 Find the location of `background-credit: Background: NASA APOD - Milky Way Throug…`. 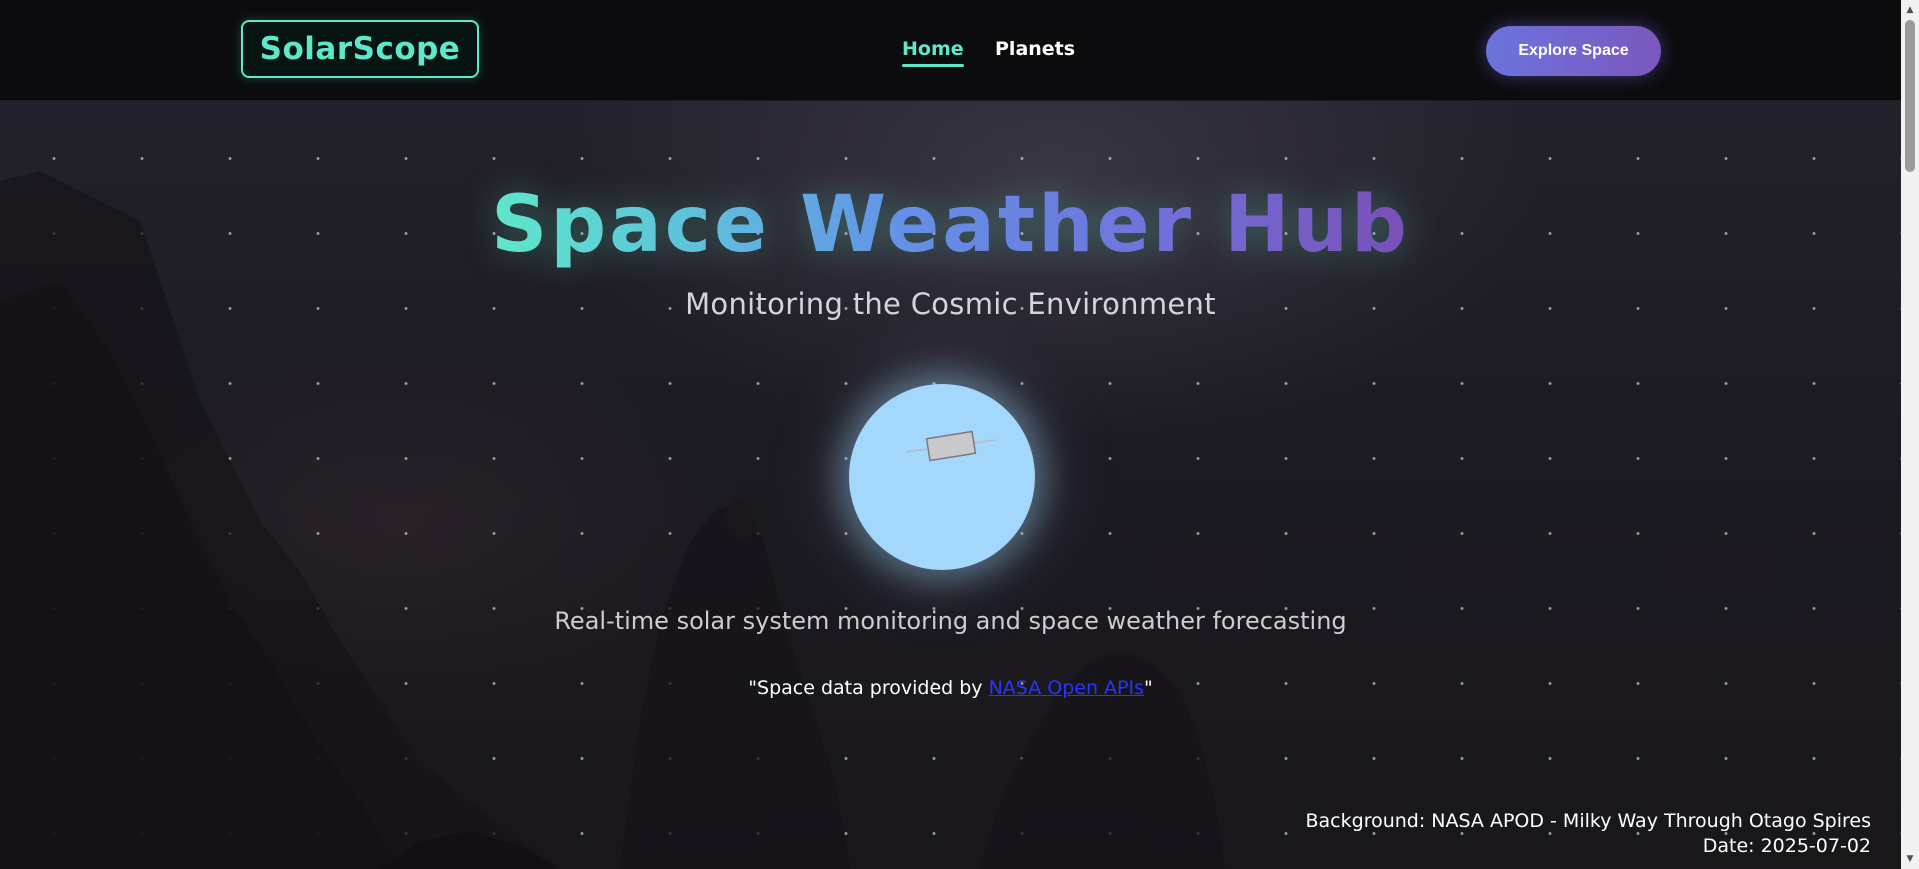

background-credit: Background: NASA APOD - Milky Way Throug… is located at coordinates (1588, 821).